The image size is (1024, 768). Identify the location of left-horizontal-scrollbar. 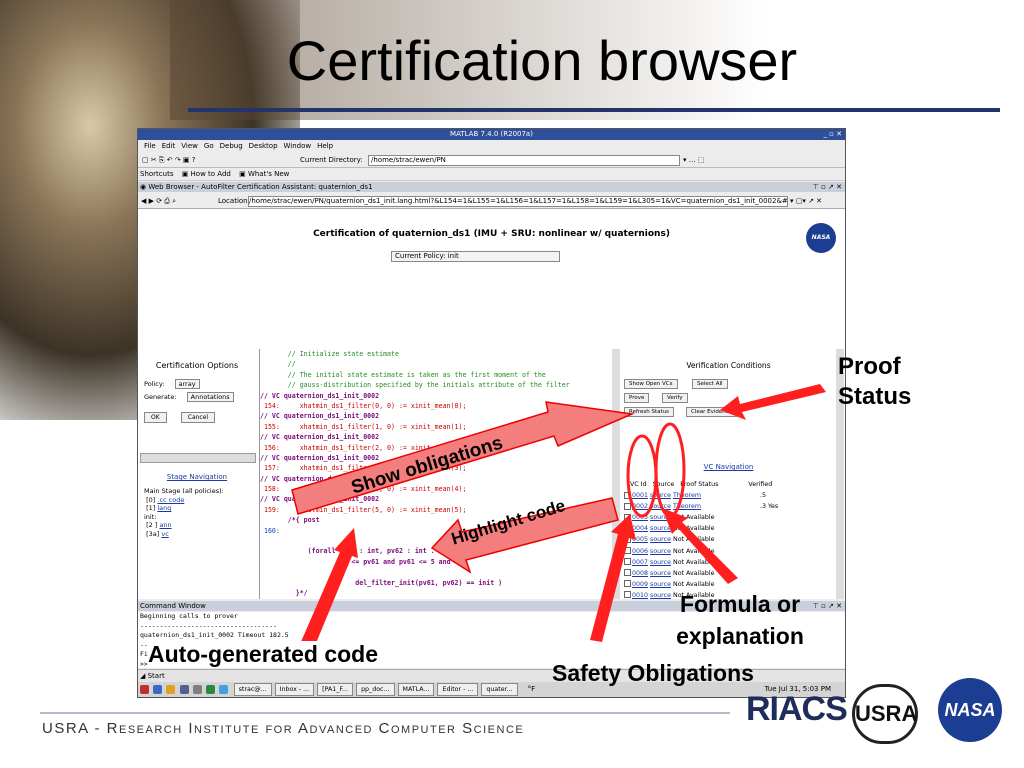
(198, 458).